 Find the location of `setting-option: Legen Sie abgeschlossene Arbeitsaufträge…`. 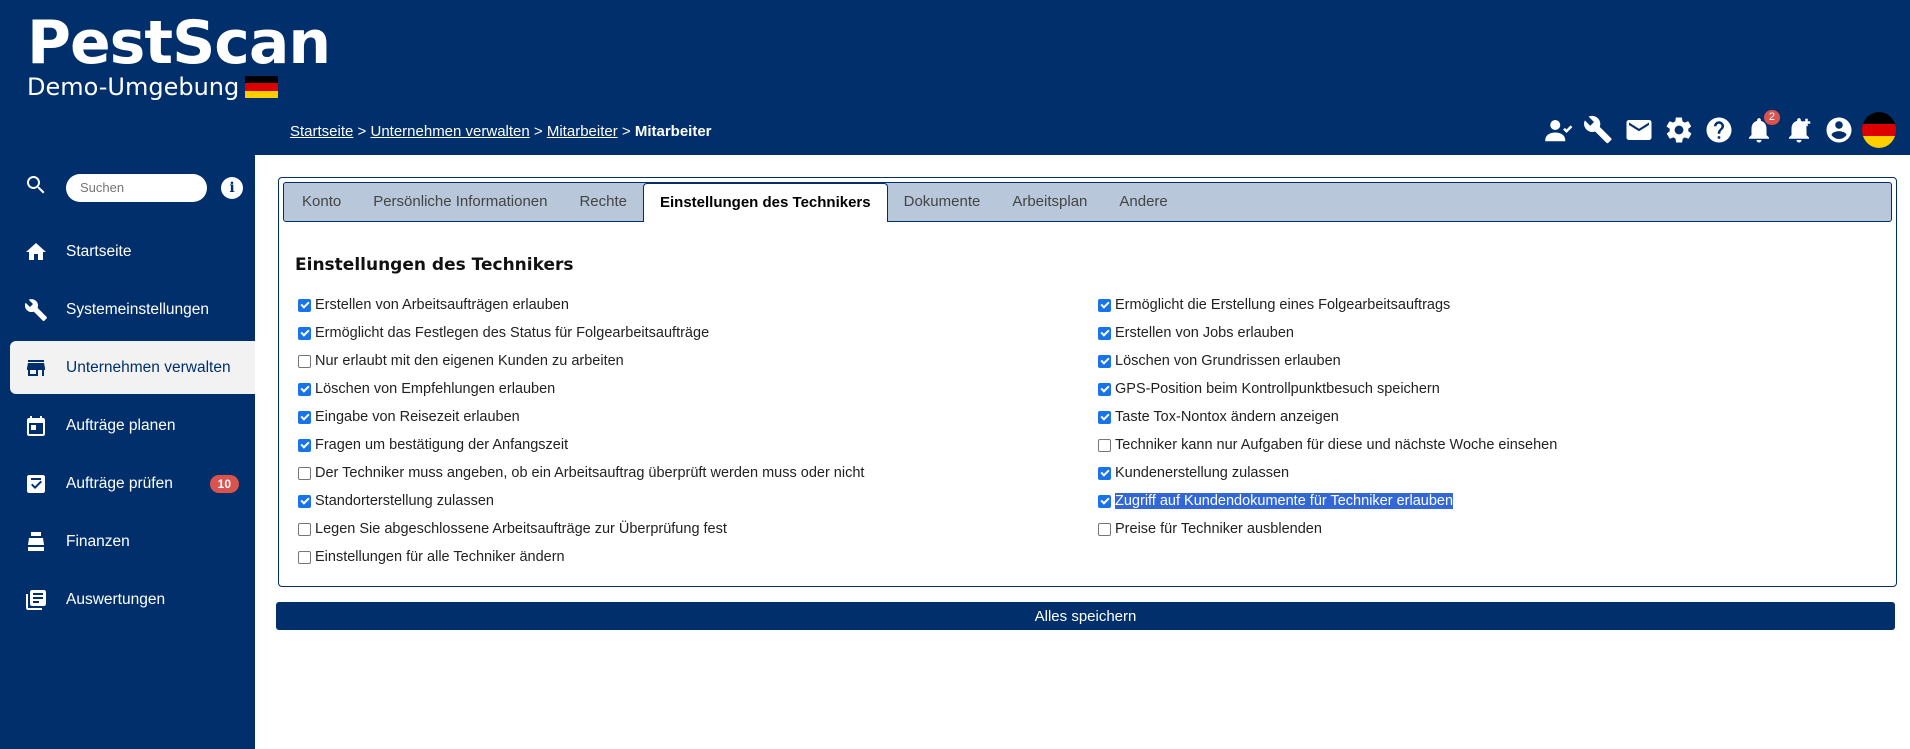

setting-option: Legen Sie abgeschlossene Arbeitsaufträge… is located at coordinates (581, 529).